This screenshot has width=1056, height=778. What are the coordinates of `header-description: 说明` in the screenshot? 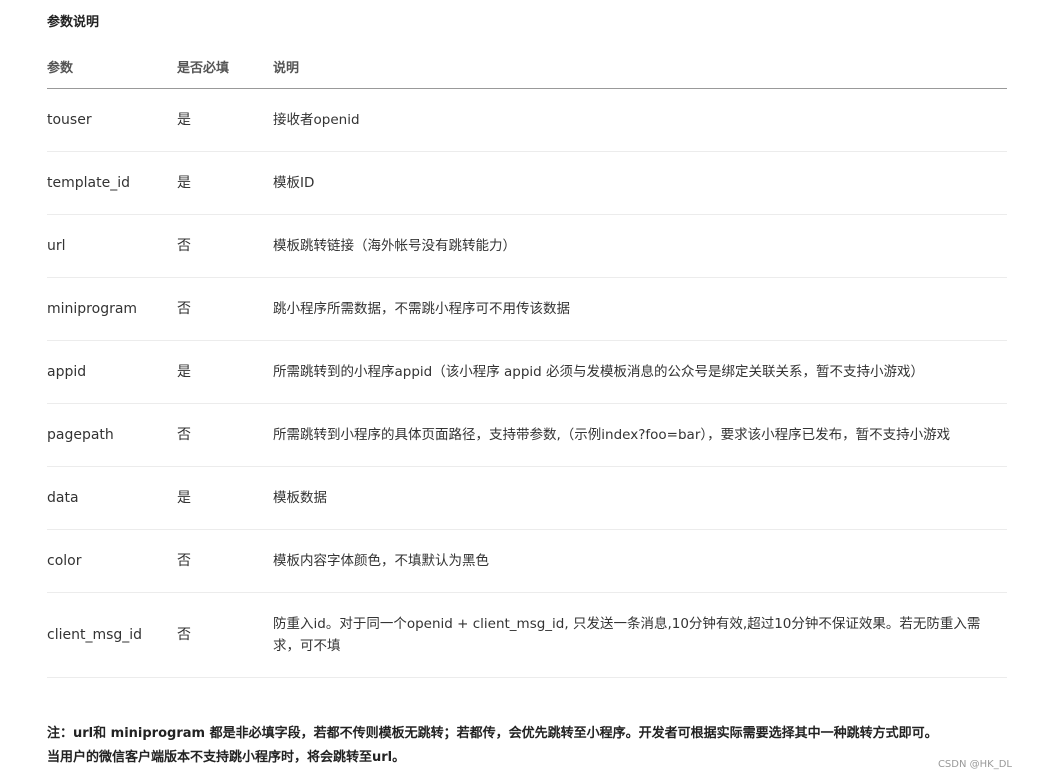 It's located at (640, 66).